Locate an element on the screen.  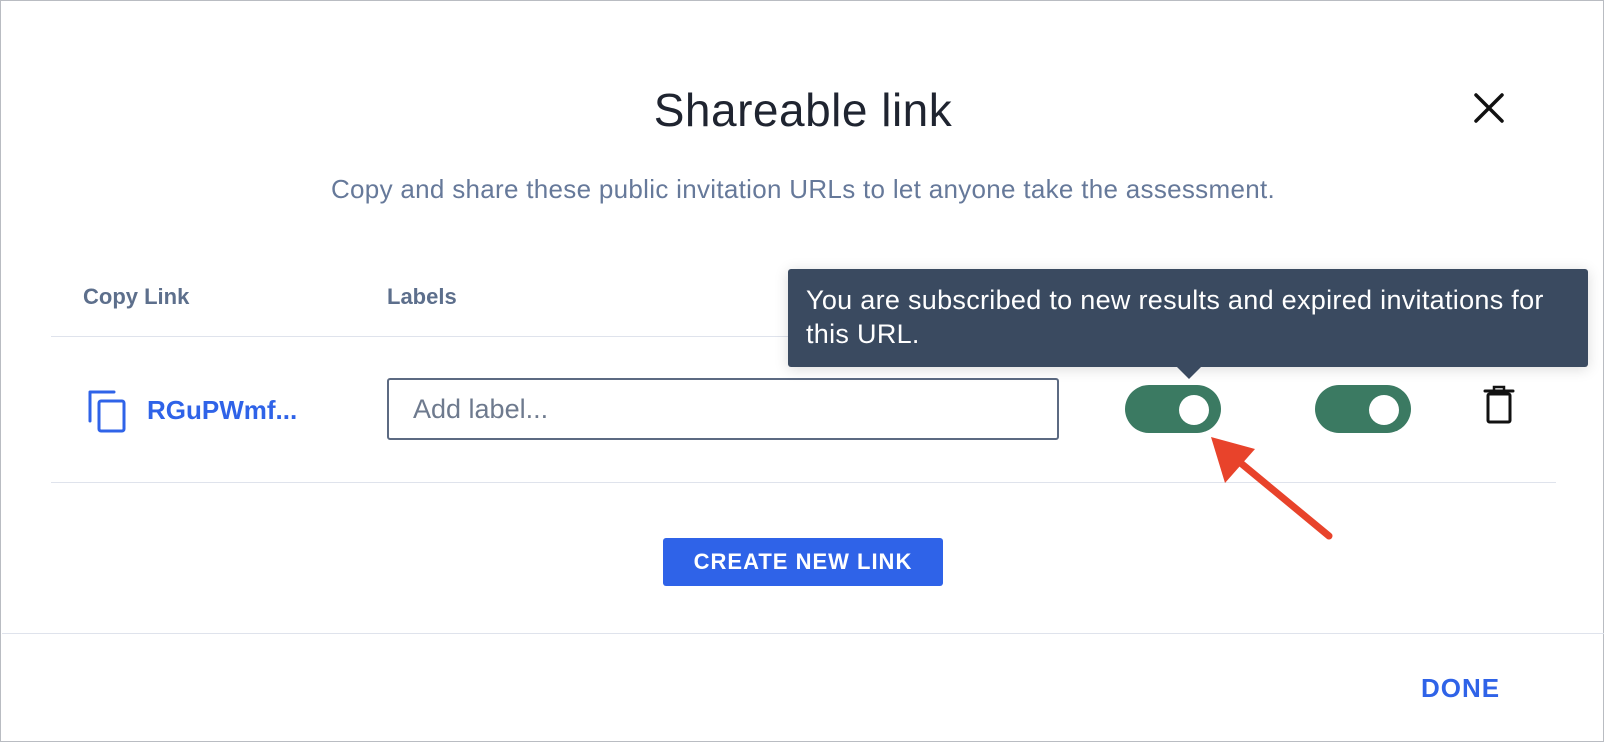
label-input is located at coordinates (723, 409).